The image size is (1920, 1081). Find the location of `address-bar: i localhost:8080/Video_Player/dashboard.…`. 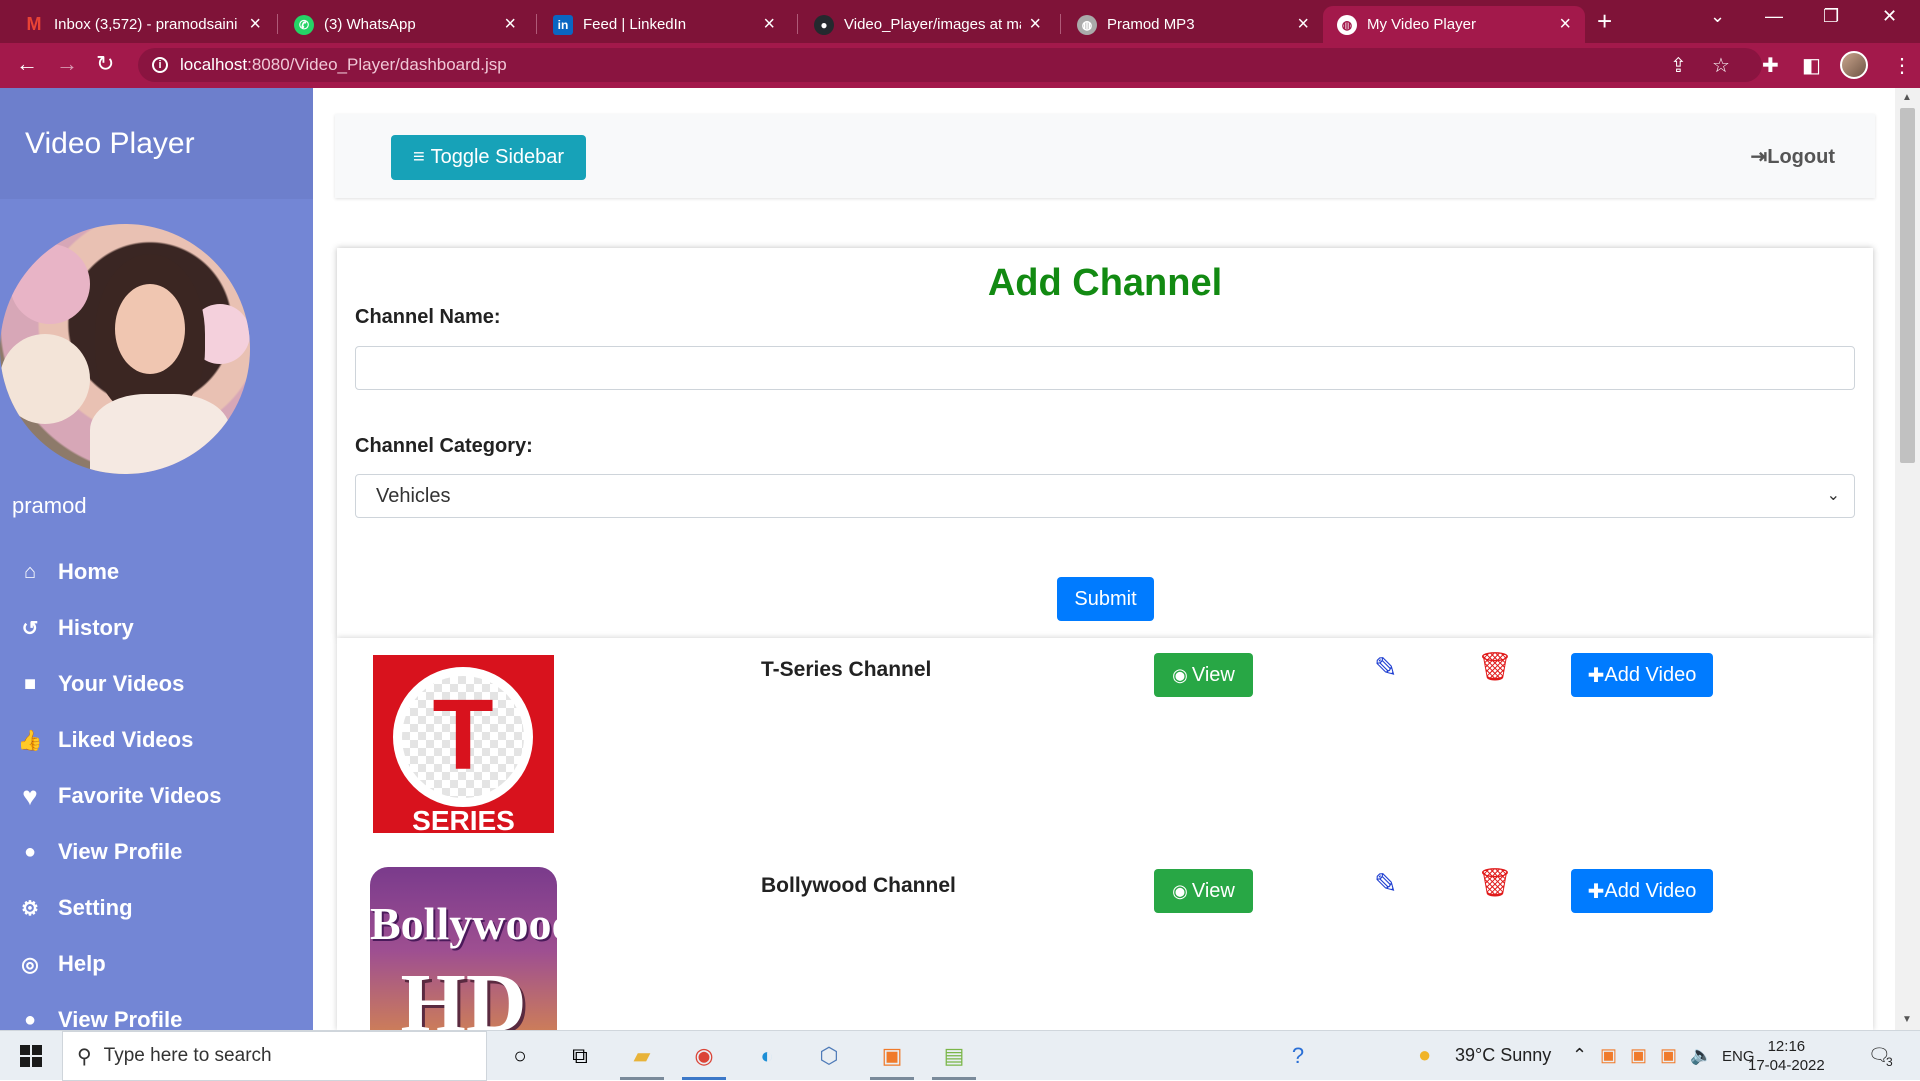

address-bar: i localhost:8080/Video_Player/dashboard.… is located at coordinates (950, 65).